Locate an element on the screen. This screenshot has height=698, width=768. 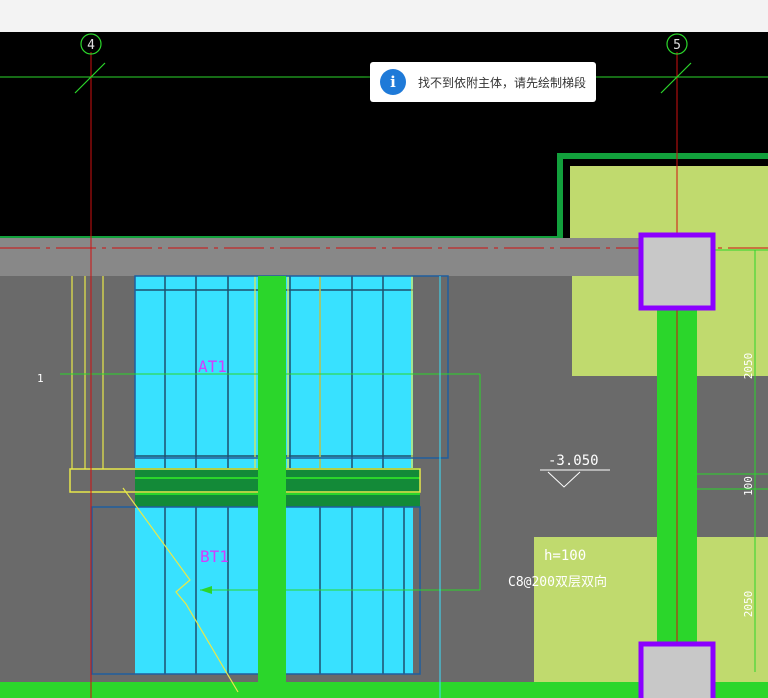
stair-label-at1: AT1 is located at coordinates (212, 366).